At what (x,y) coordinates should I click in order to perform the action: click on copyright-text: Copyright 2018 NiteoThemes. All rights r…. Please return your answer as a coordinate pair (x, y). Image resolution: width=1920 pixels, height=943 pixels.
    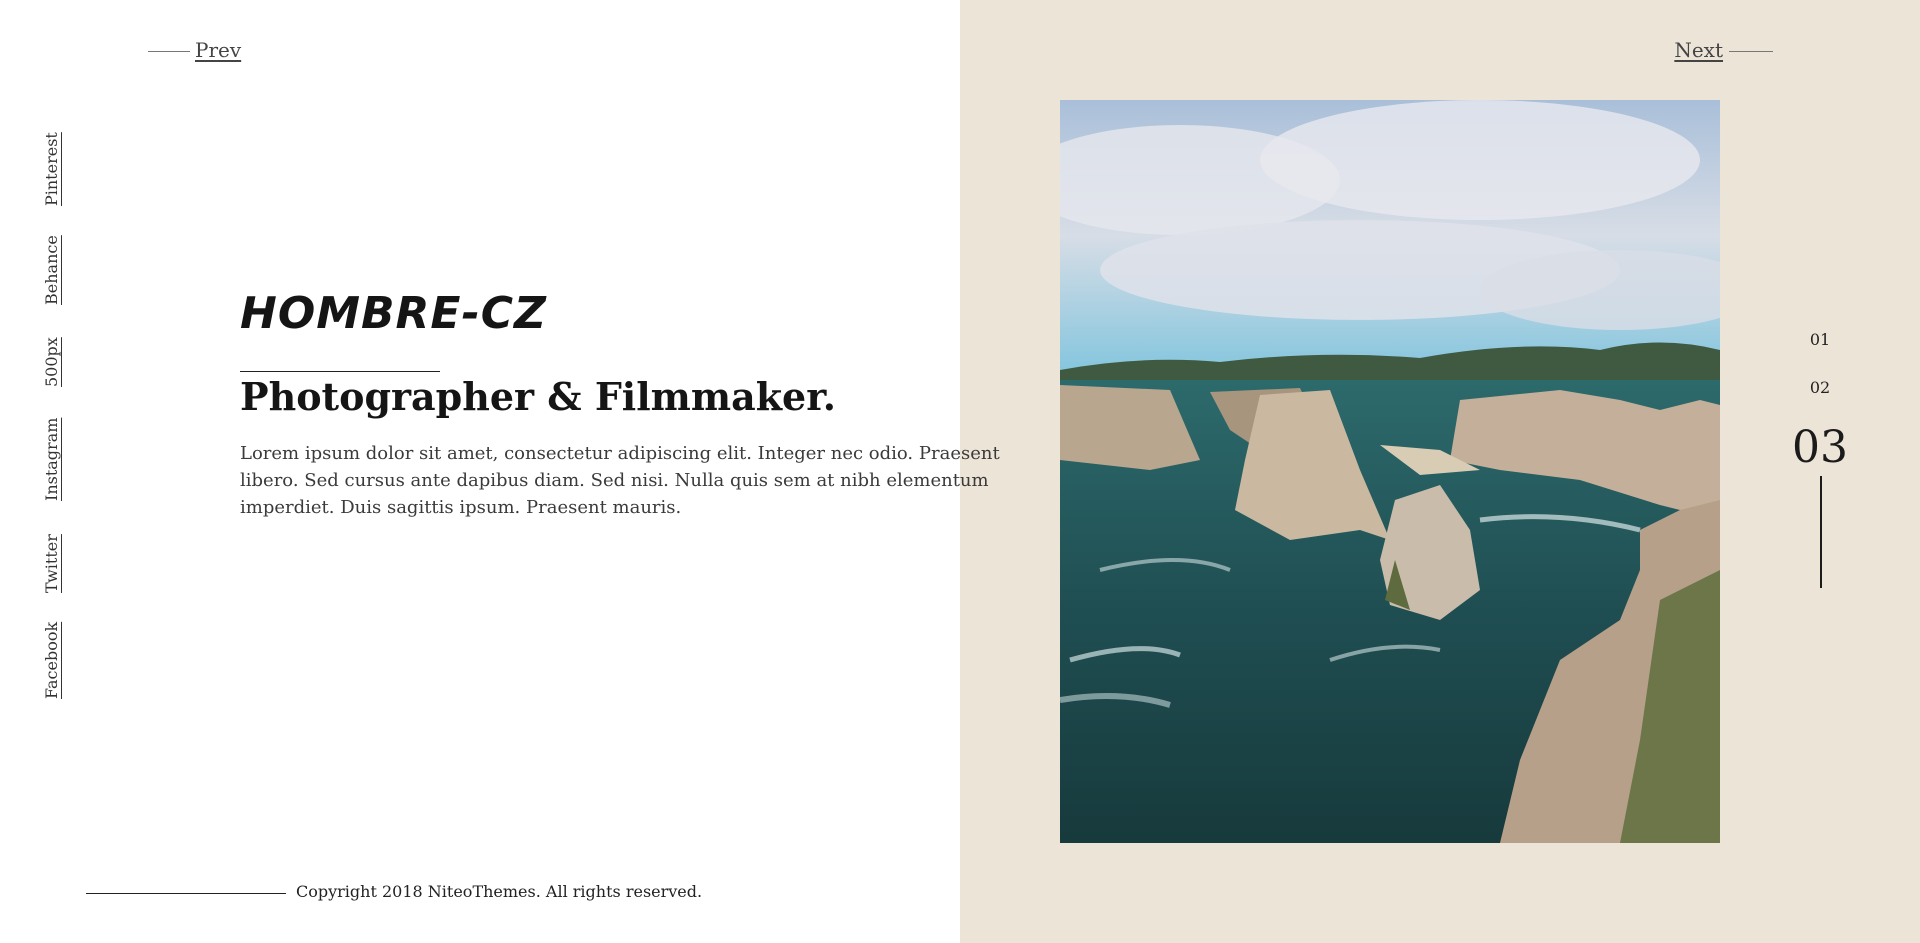
    Looking at the image, I should click on (499, 891).